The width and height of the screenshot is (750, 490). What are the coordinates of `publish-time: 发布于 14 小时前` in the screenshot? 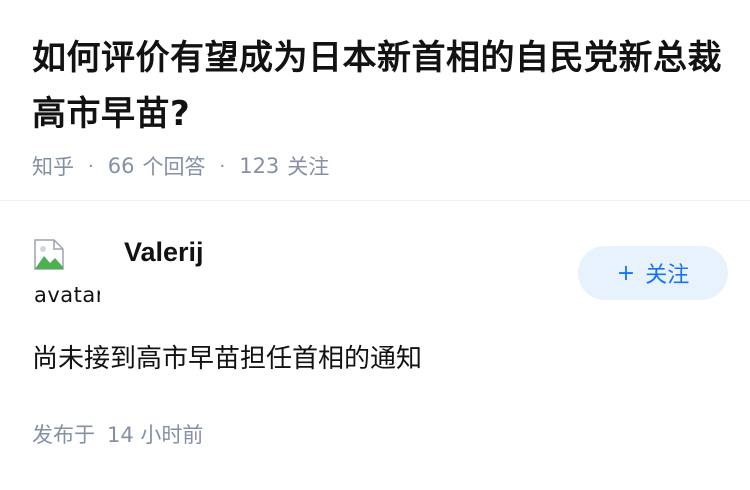 It's located at (117, 434).